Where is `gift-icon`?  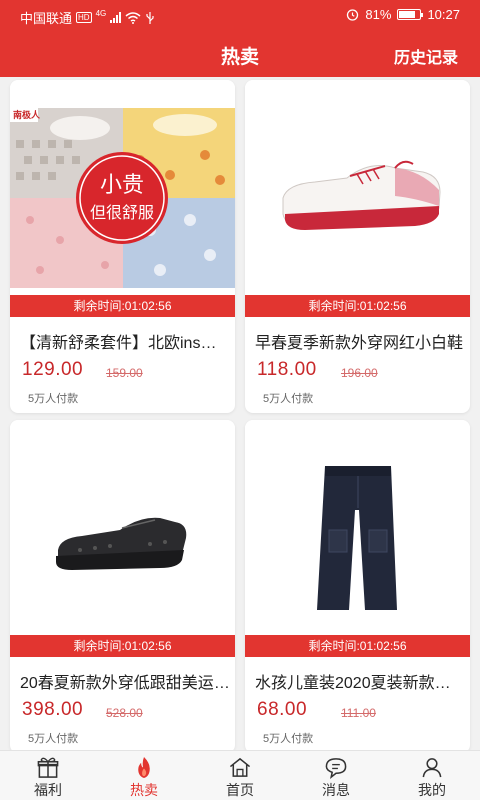
gift-icon is located at coordinates (48, 767).